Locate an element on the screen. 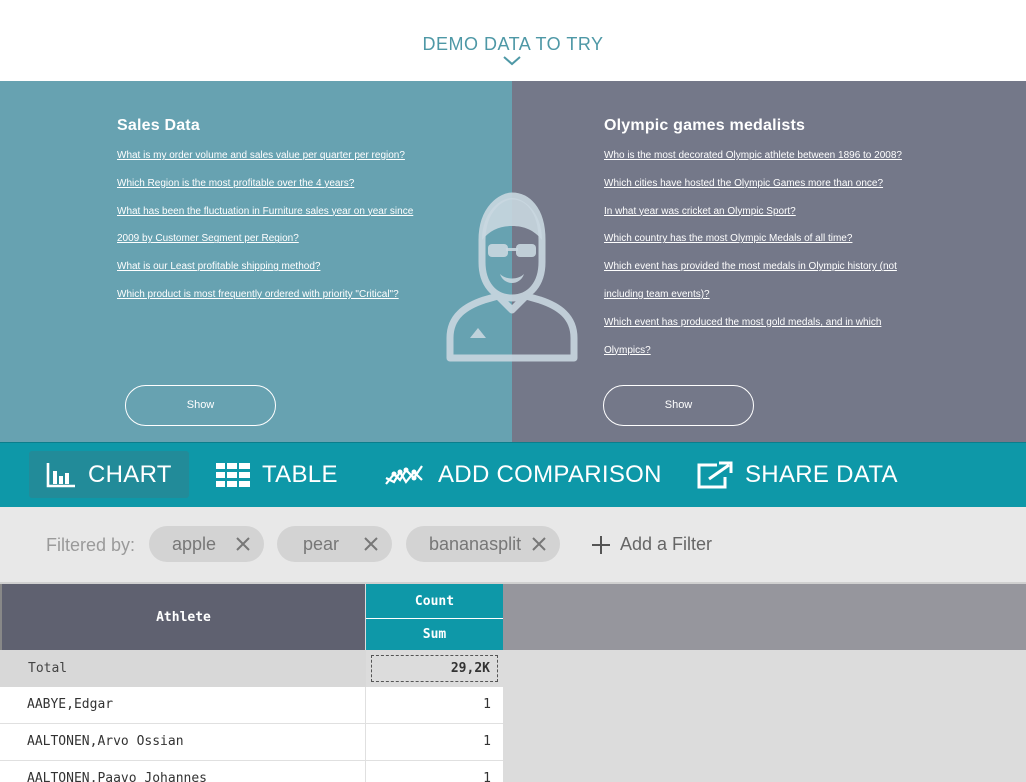  filter-chip: bananasplit is located at coordinates (483, 544).